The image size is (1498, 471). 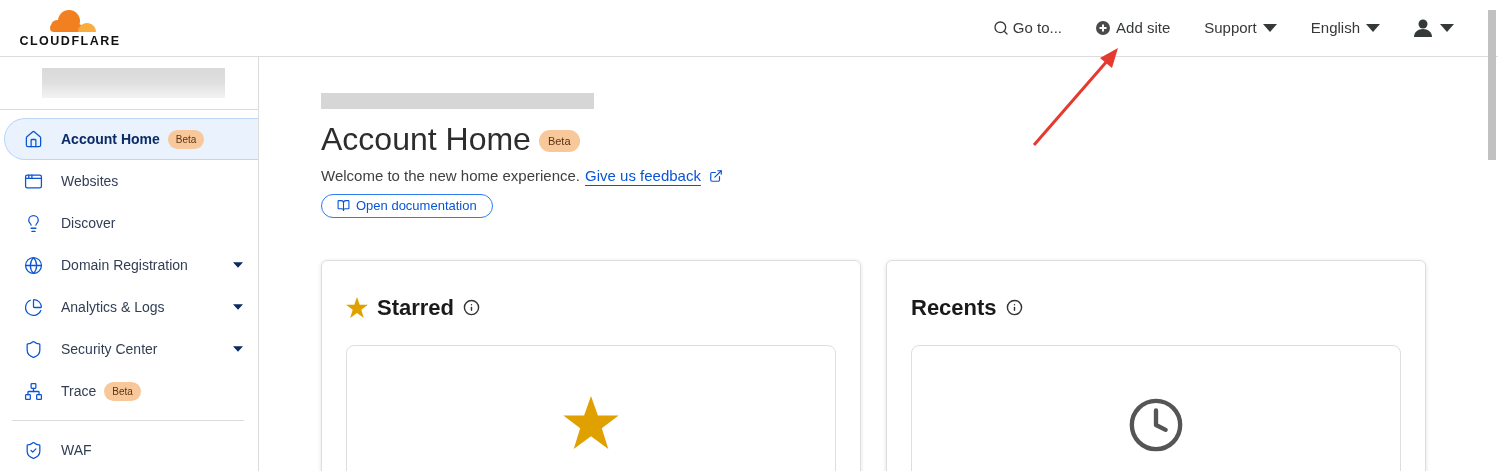 What do you see at coordinates (33, 450) in the screenshot?
I see `shield-gear-icon` at bounding box center [33, 450].